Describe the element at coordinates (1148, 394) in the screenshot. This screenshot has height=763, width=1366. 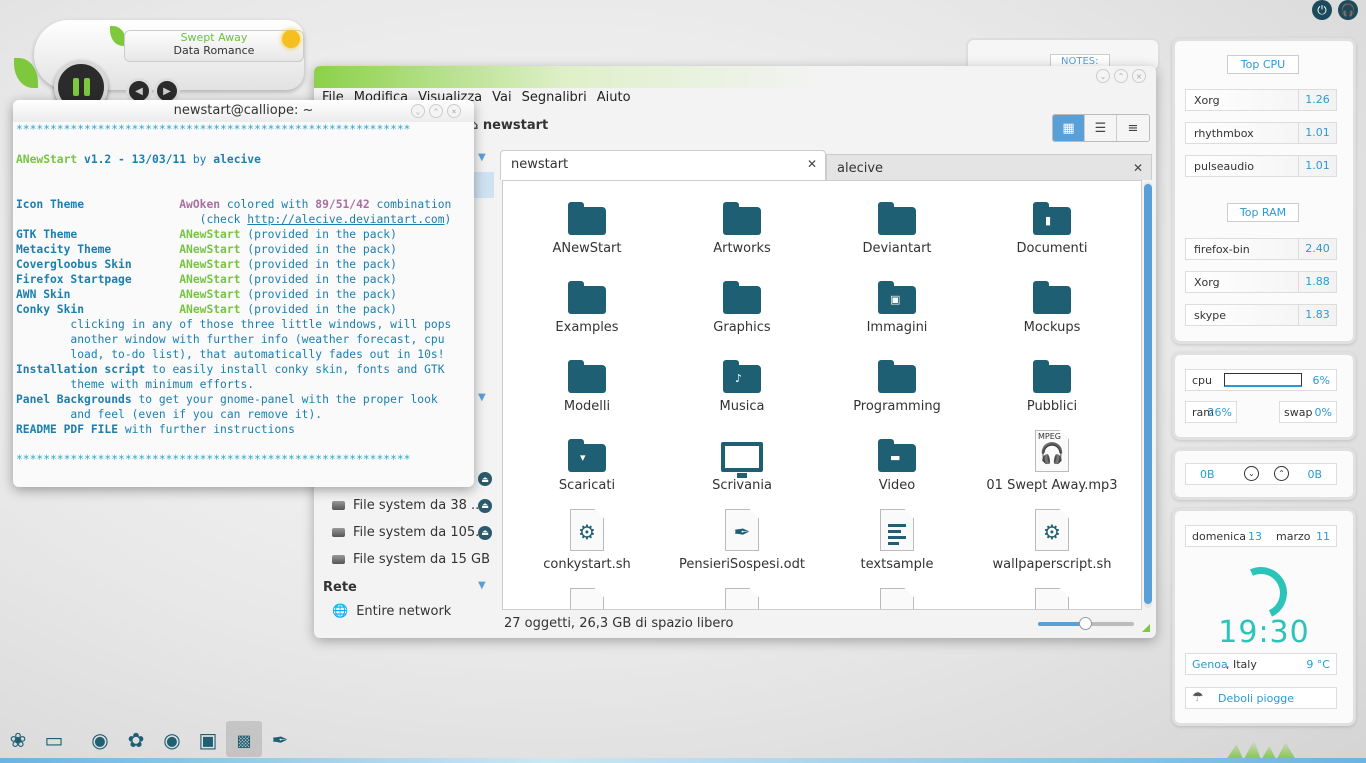
I see `scrollbar-thumb` at that location.